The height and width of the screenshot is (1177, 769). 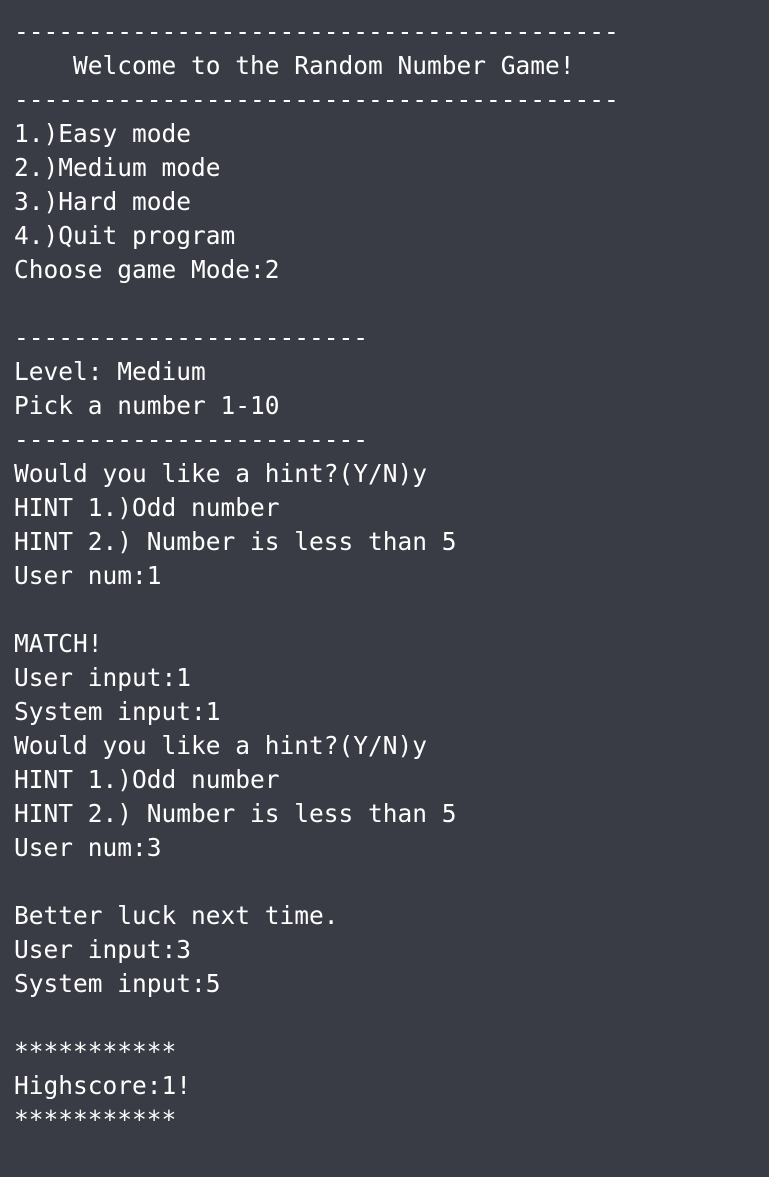 I want to click on menu-option-quit: 4.)Quit program, so click(x=125, y=235).